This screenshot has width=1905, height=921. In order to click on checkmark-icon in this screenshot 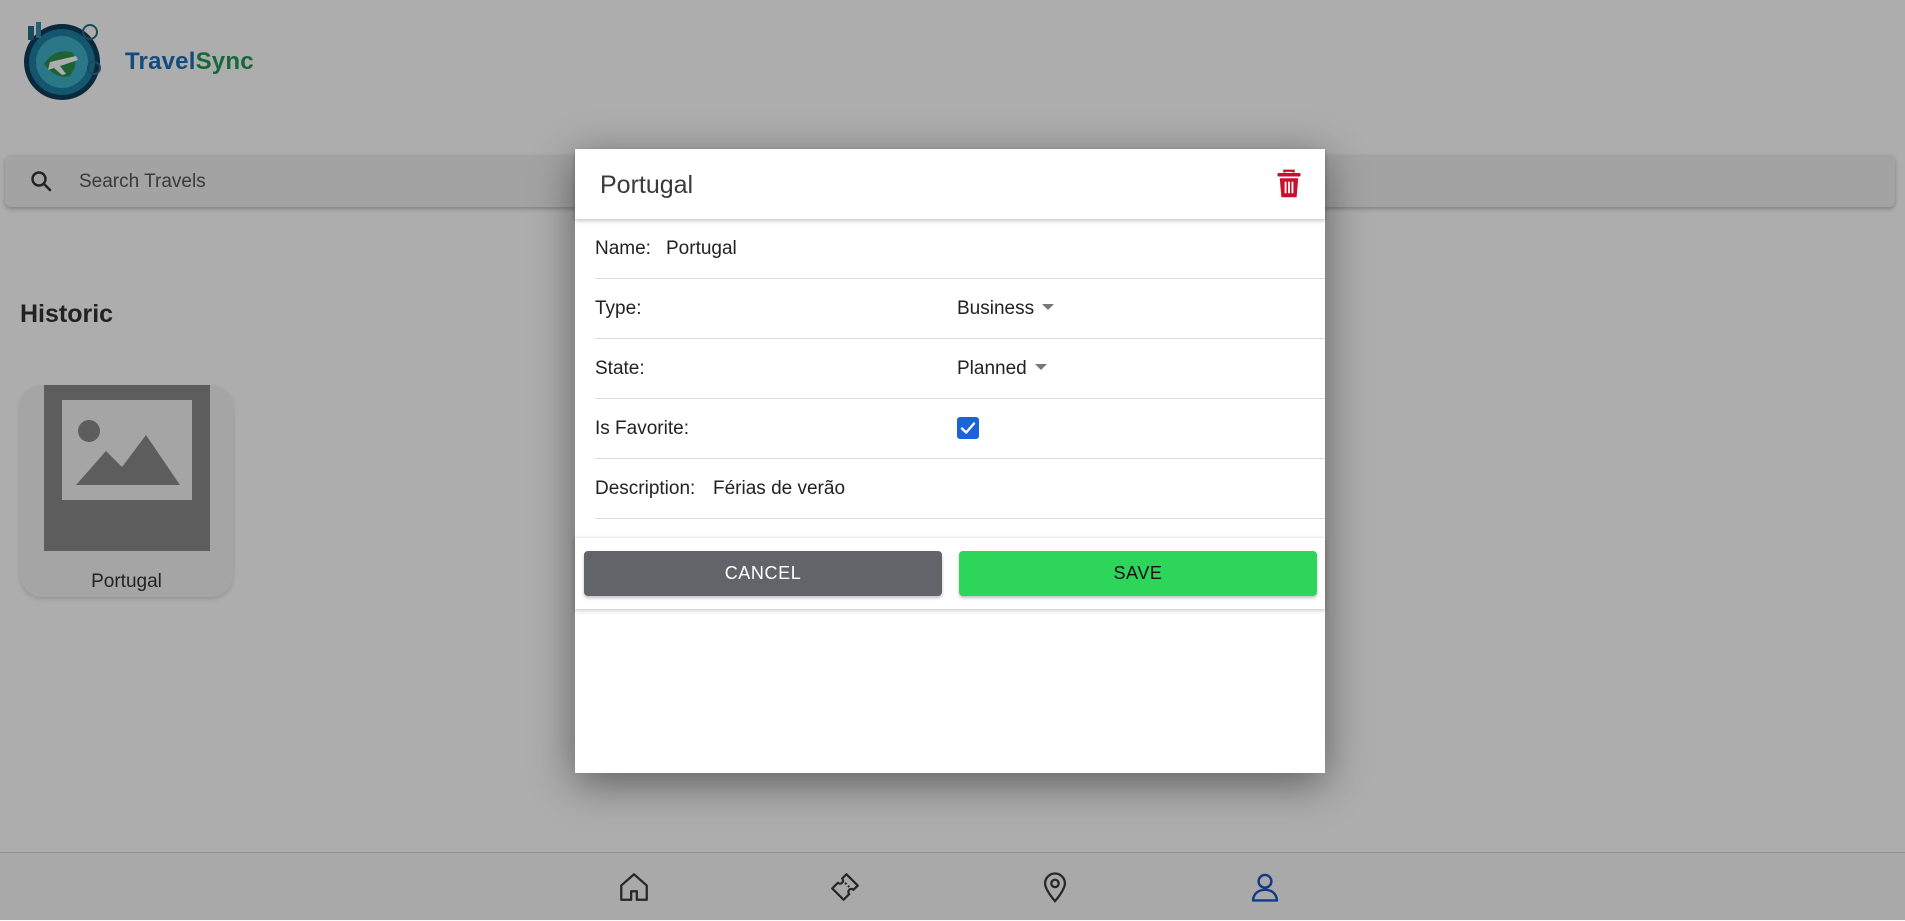, I will do `click(968, 428)`.